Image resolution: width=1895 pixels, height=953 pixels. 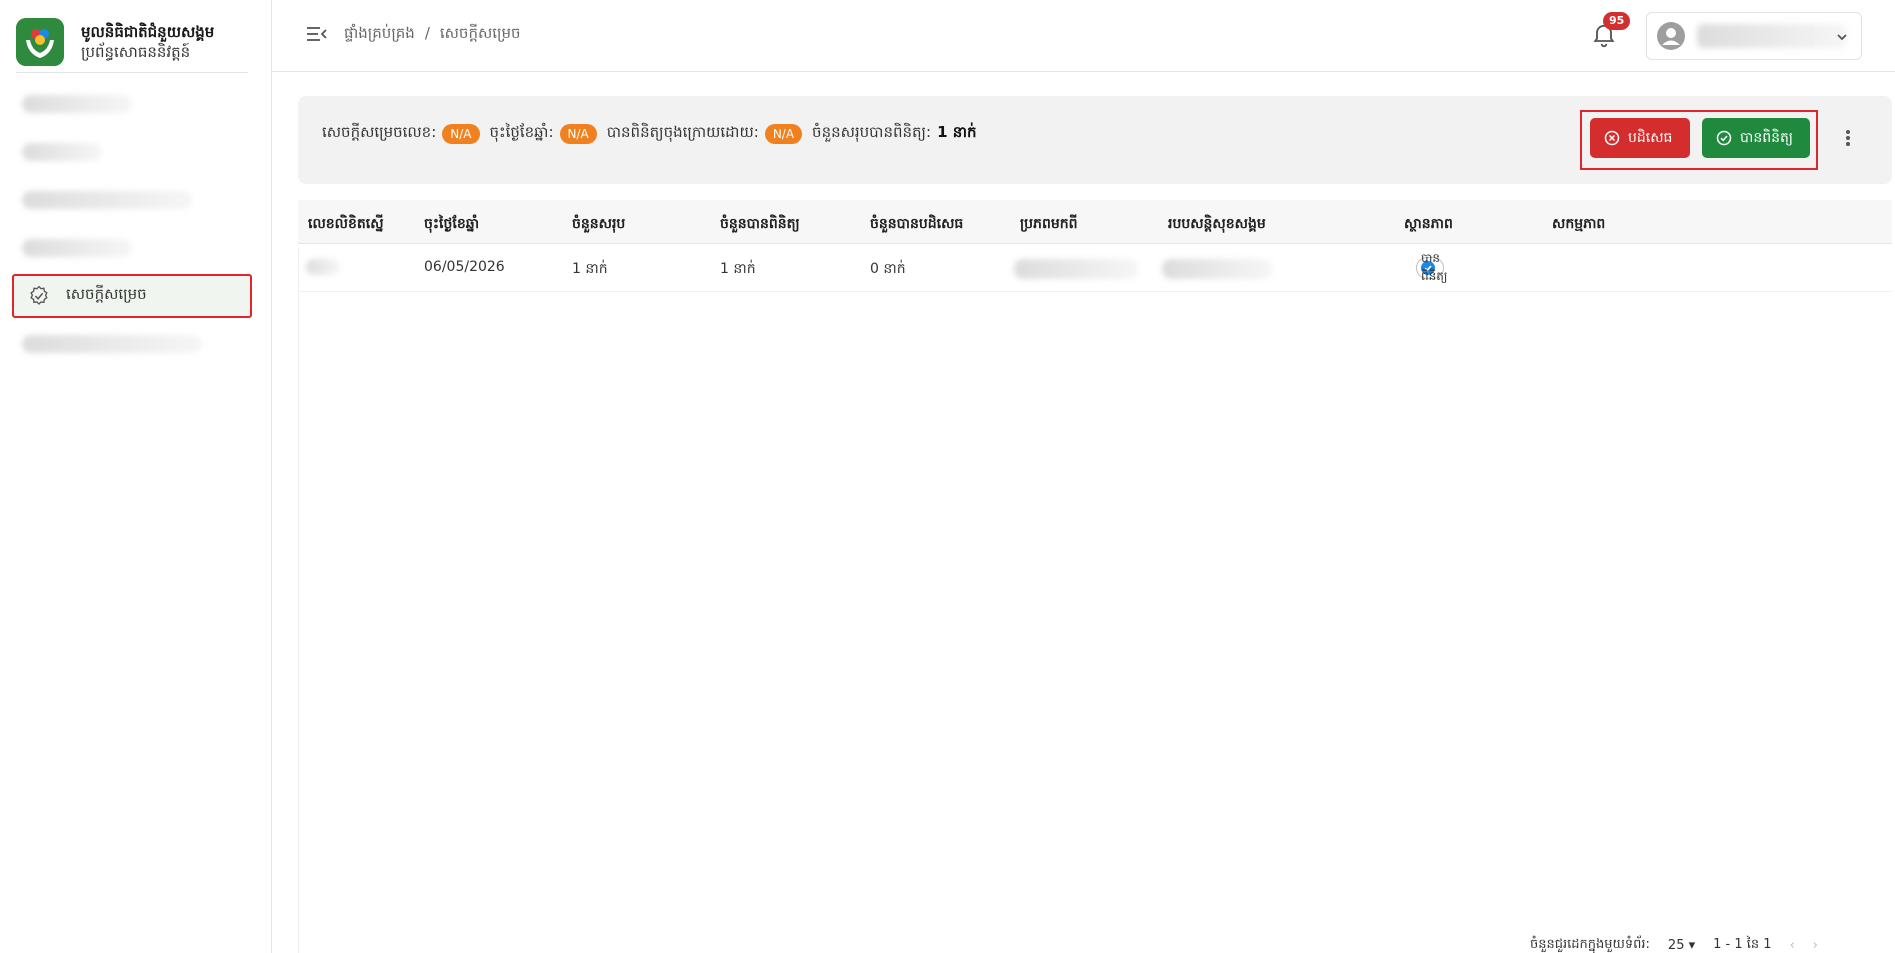 What do you see at coordinates (1217, 224) in the screenshot?
I see `col-social-scheme: របបសន្តិសុខសង្គម` at bounding box center [1217, 224].